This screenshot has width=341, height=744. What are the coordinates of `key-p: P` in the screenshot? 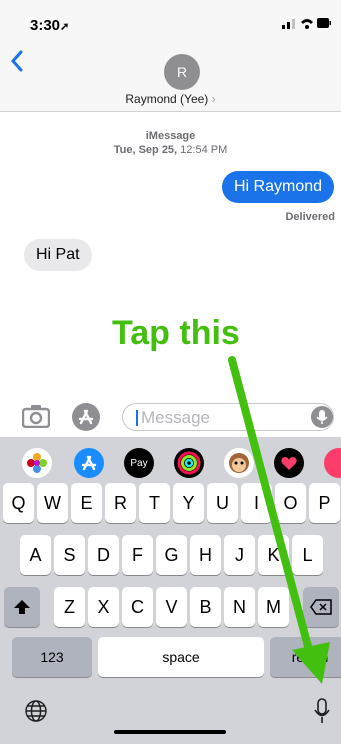 It's located at (324, 503).